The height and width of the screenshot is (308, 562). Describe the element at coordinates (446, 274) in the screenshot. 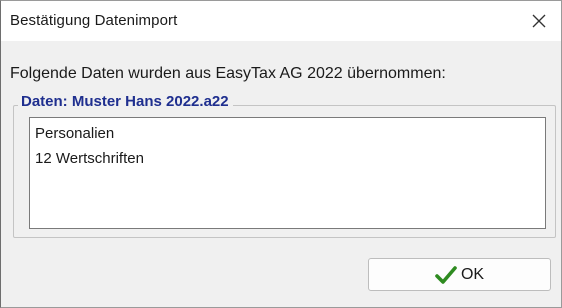

I see `checkmark-icon` at that location.